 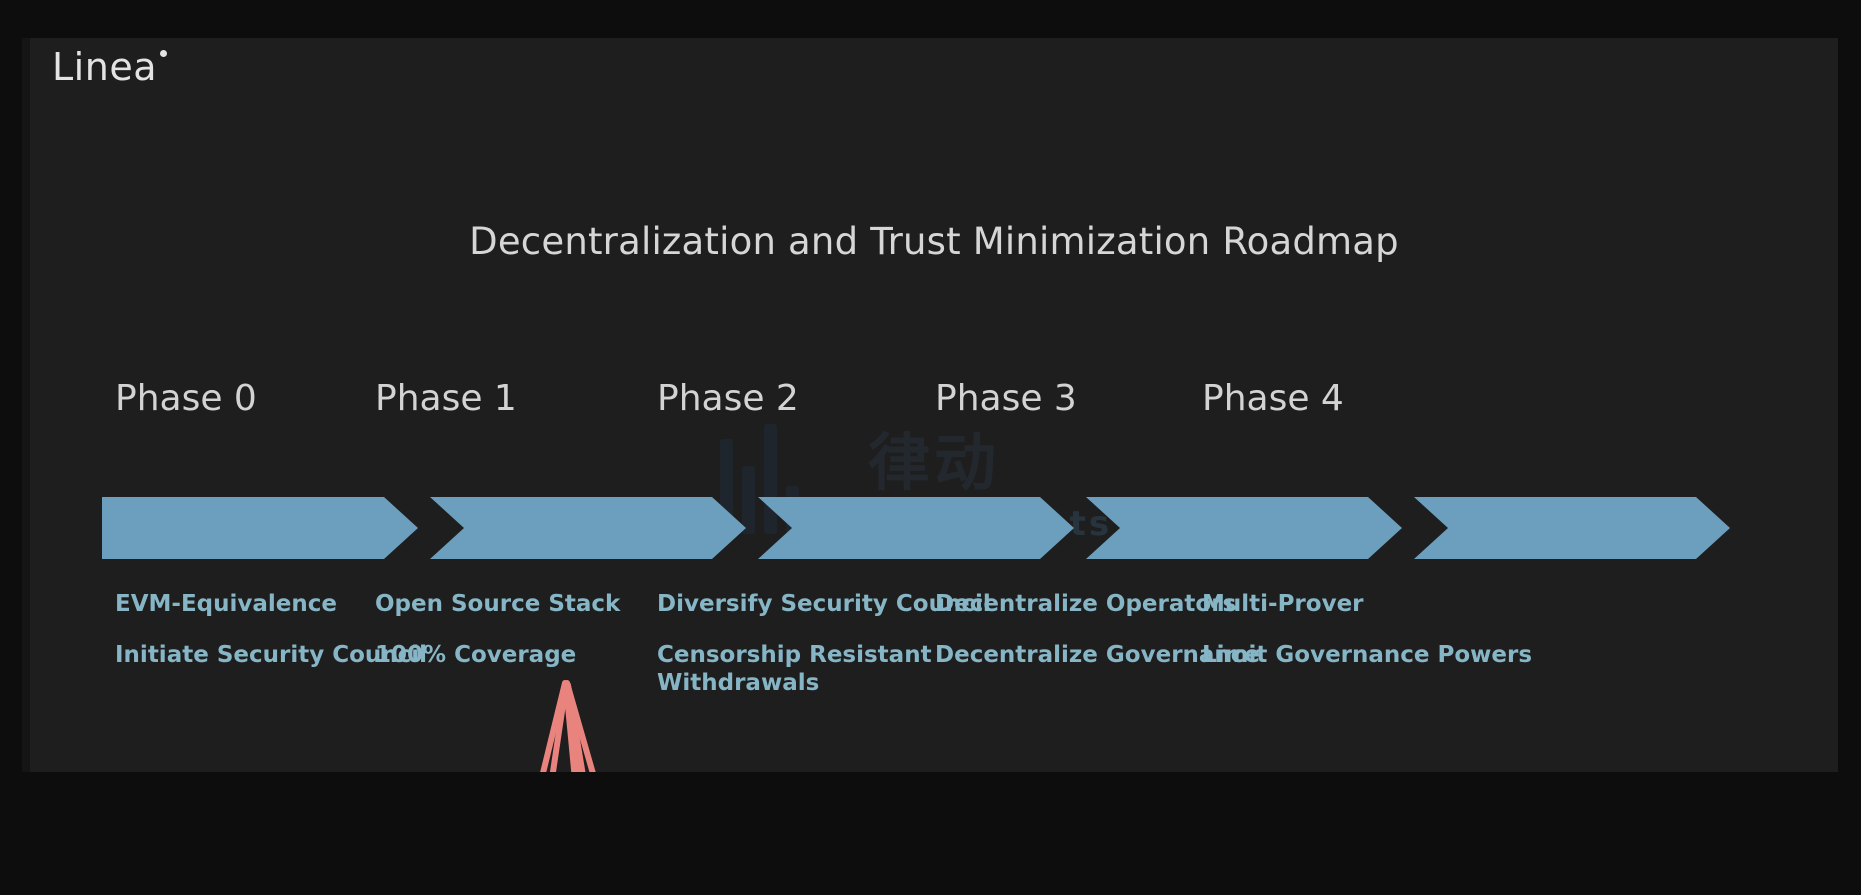 What do you see at coordinates (446, 398) in the screenshot?
I see `phase-label-1: Phase 1` at bounding box center [446, 398].